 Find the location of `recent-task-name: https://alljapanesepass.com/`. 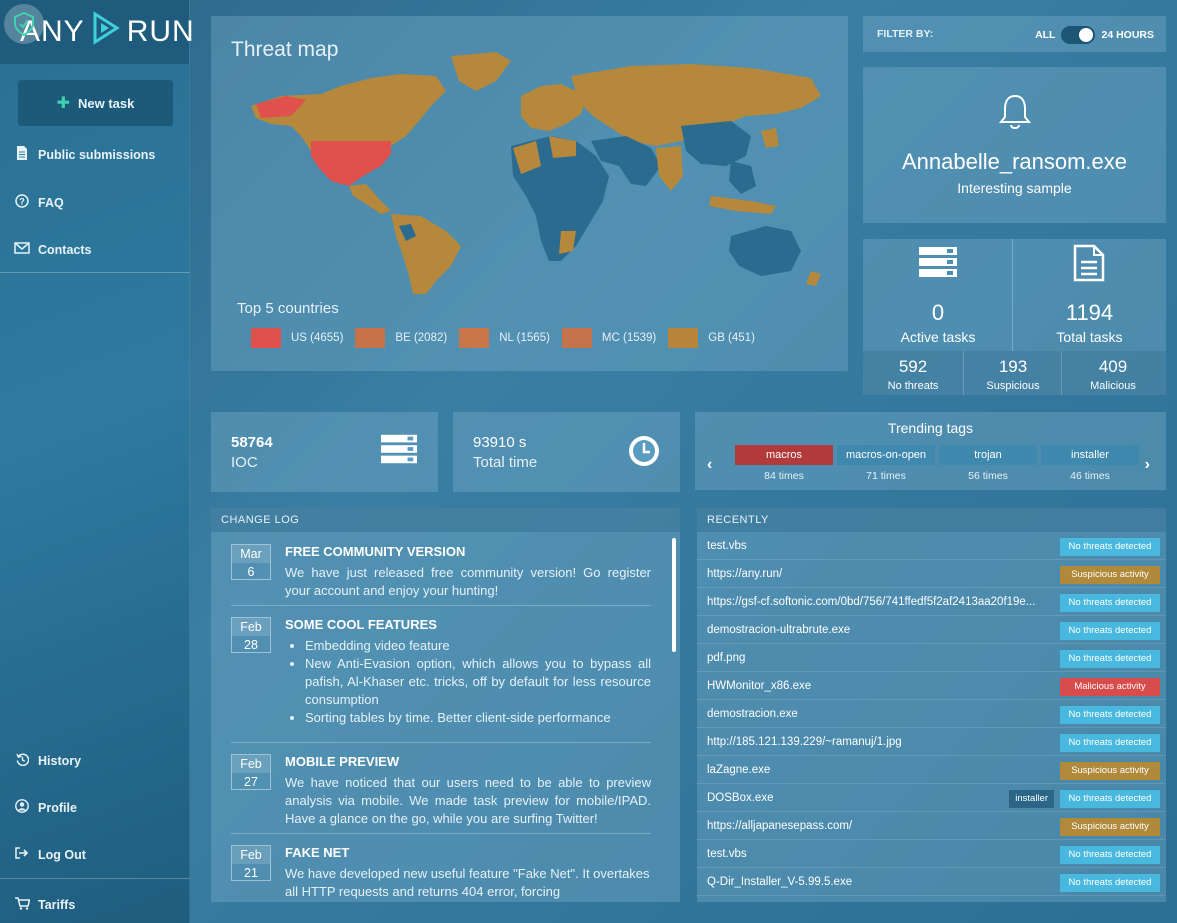

recent-task-name: https://alljapanesepass.com/ is located at coordinates (879, 826).